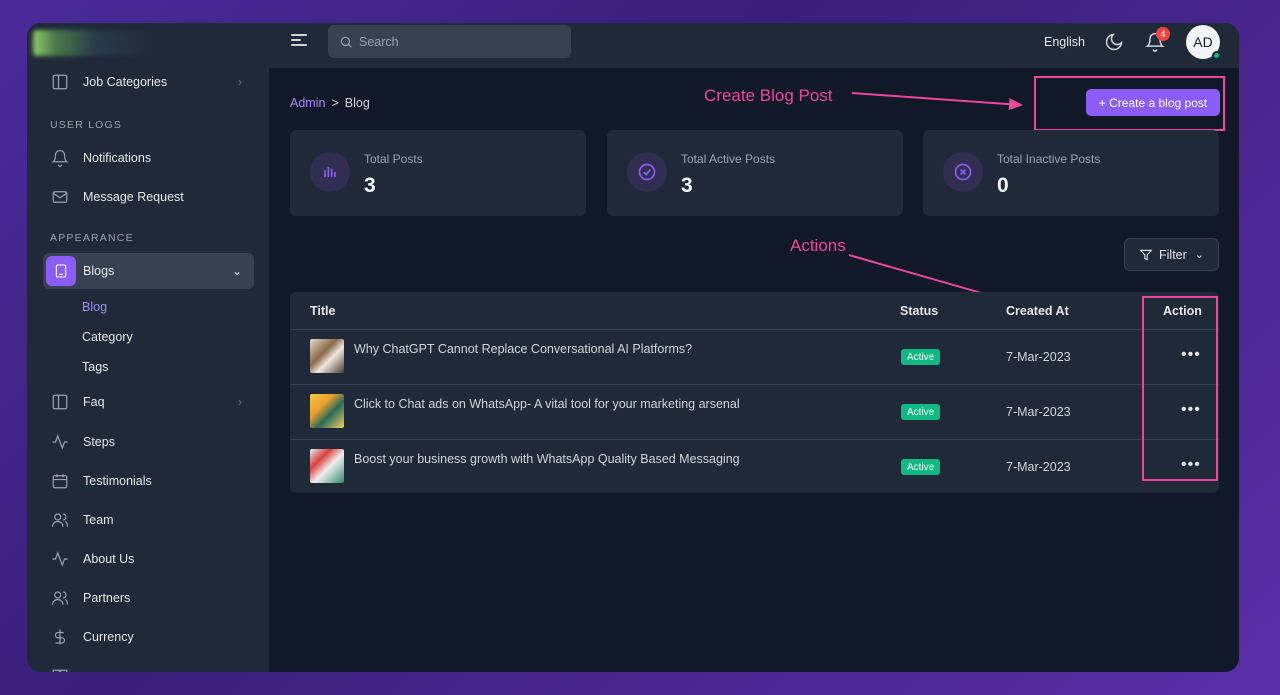 The width and height of the screenshot is (1280, 695). Describe the element at coordinates (60, 158) in the screenshot. I see `bell-icon` at that location.